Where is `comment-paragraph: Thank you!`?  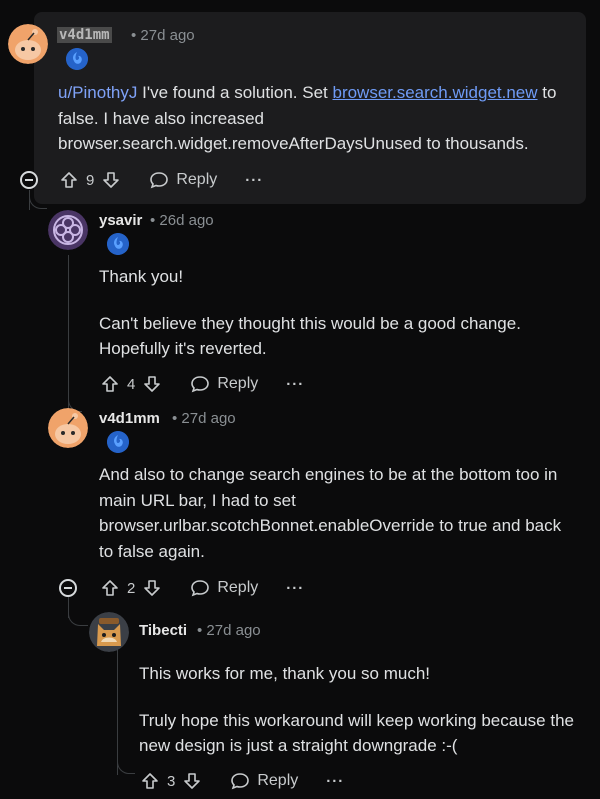 comment-paragraph: Thank you! is located at coordinates (141, 276).